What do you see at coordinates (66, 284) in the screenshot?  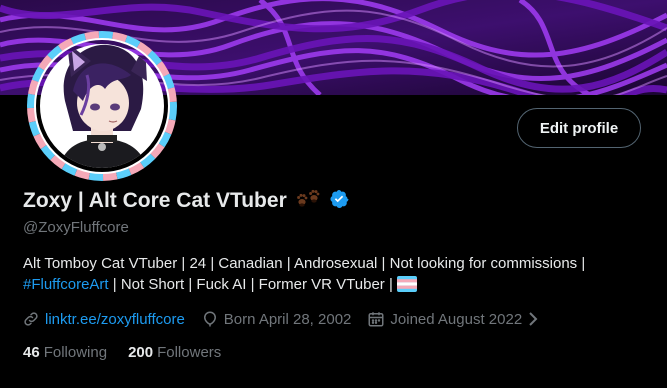 I see `bio-hashtag-link: #FluffcoreArt` at bounding box center [66, 284].